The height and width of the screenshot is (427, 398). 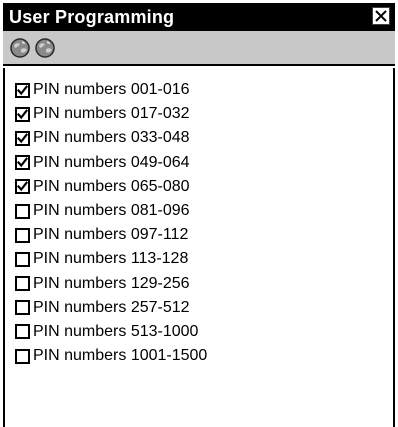 I want to click on list-item: PIN numbers 129-256, so click(x=111, y=284).